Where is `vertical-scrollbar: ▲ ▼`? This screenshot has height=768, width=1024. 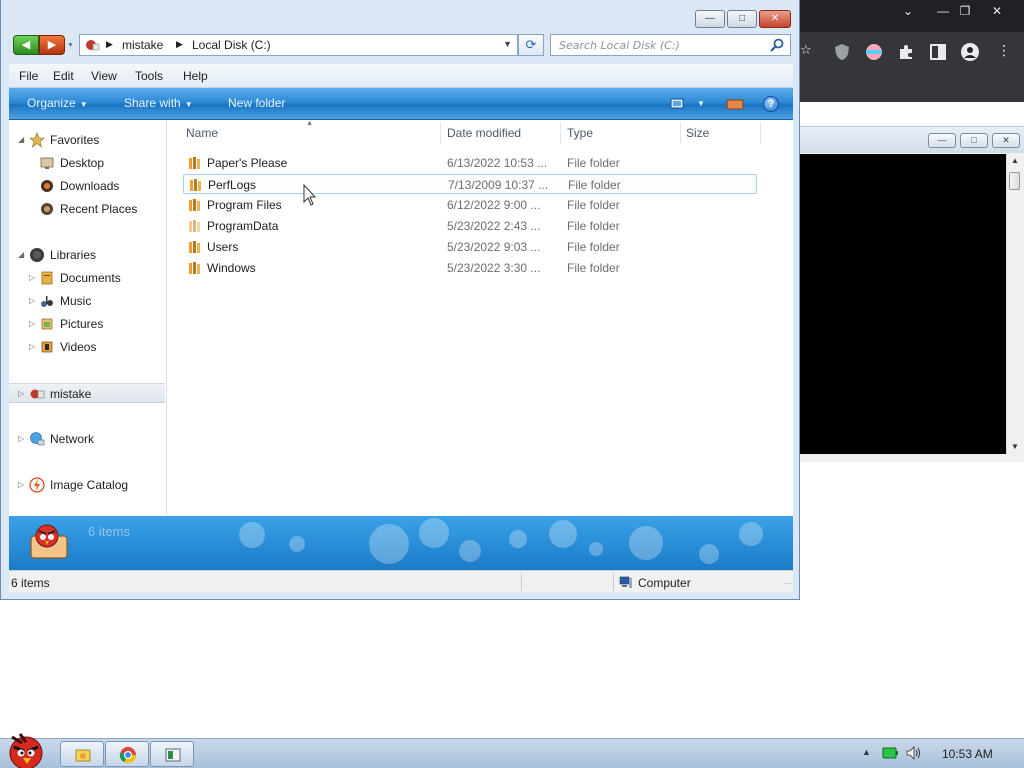 vertical-scrollbar: ▲ ▼ is located at coordinates (1014, 304).